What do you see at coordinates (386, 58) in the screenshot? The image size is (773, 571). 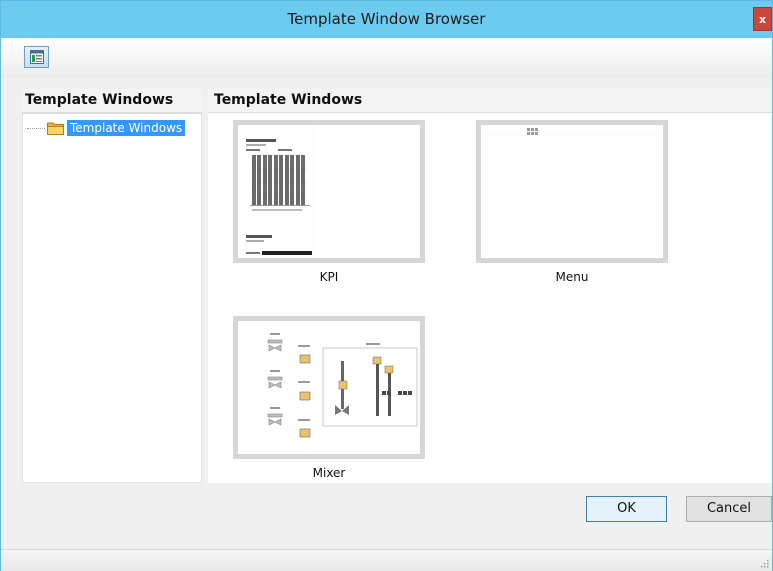 I see `toolbar` at bounding box center [386, 58].